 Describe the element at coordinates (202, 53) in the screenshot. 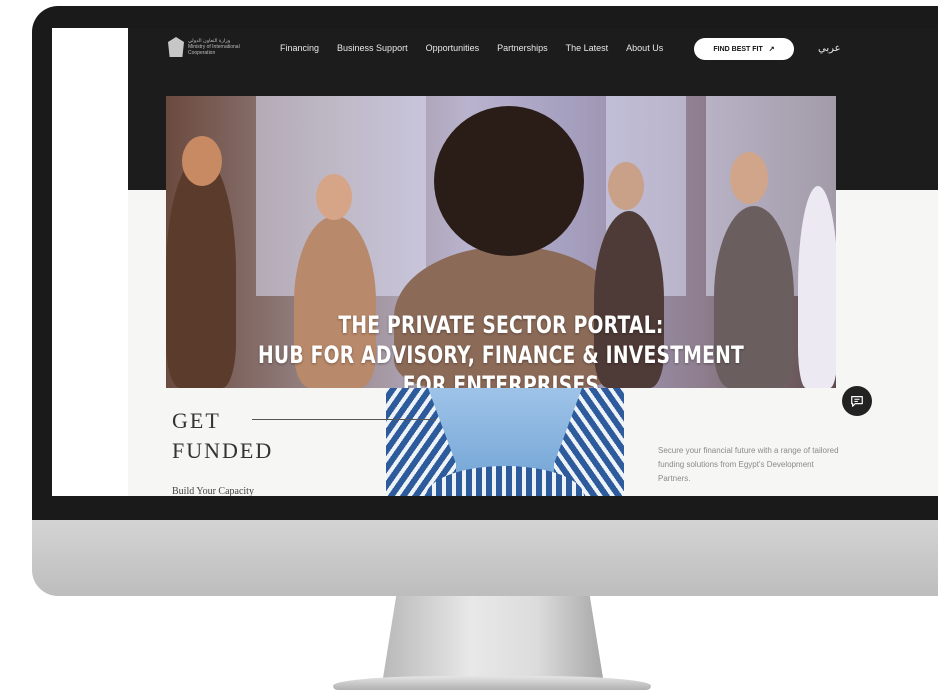

I see `logo-line-2: Cooperation` at that location.